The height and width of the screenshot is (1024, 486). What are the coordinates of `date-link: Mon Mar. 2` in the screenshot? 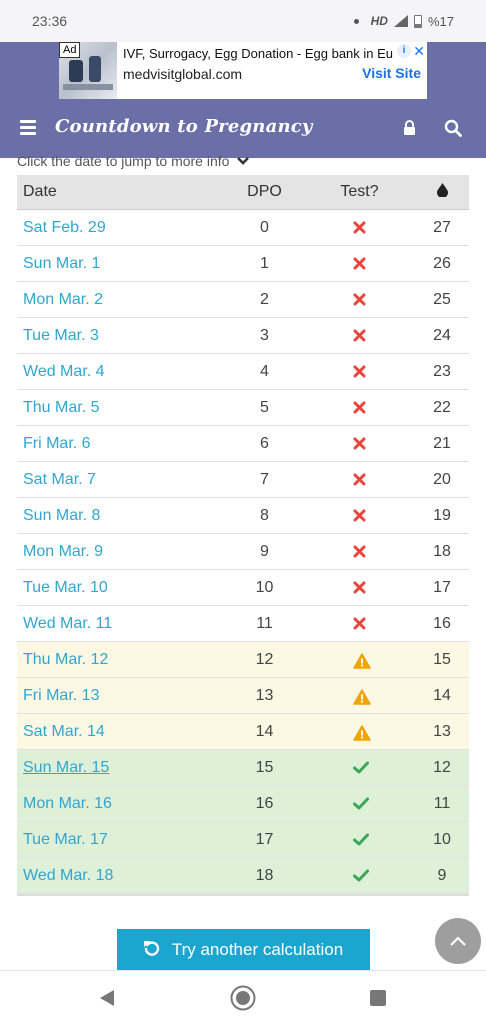 It's located at (107, 300).